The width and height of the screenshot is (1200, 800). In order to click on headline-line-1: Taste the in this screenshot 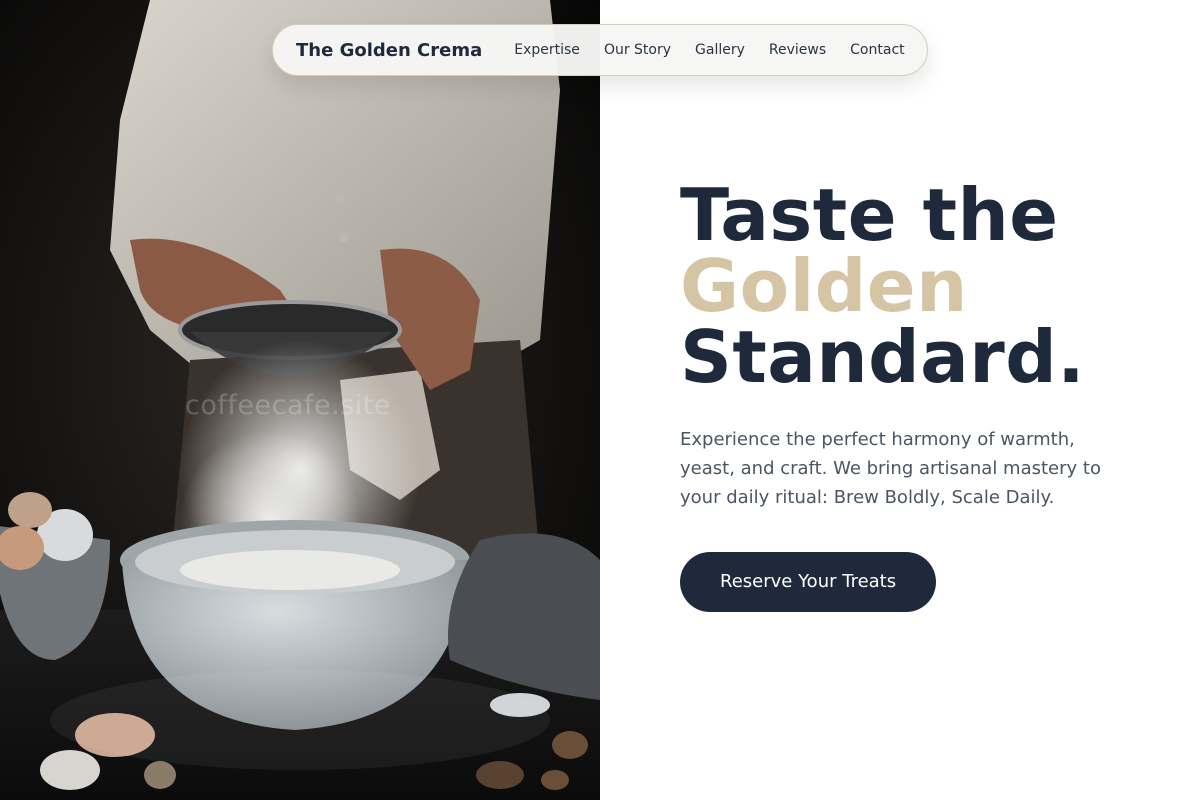, I will do `click(869, 215)`.